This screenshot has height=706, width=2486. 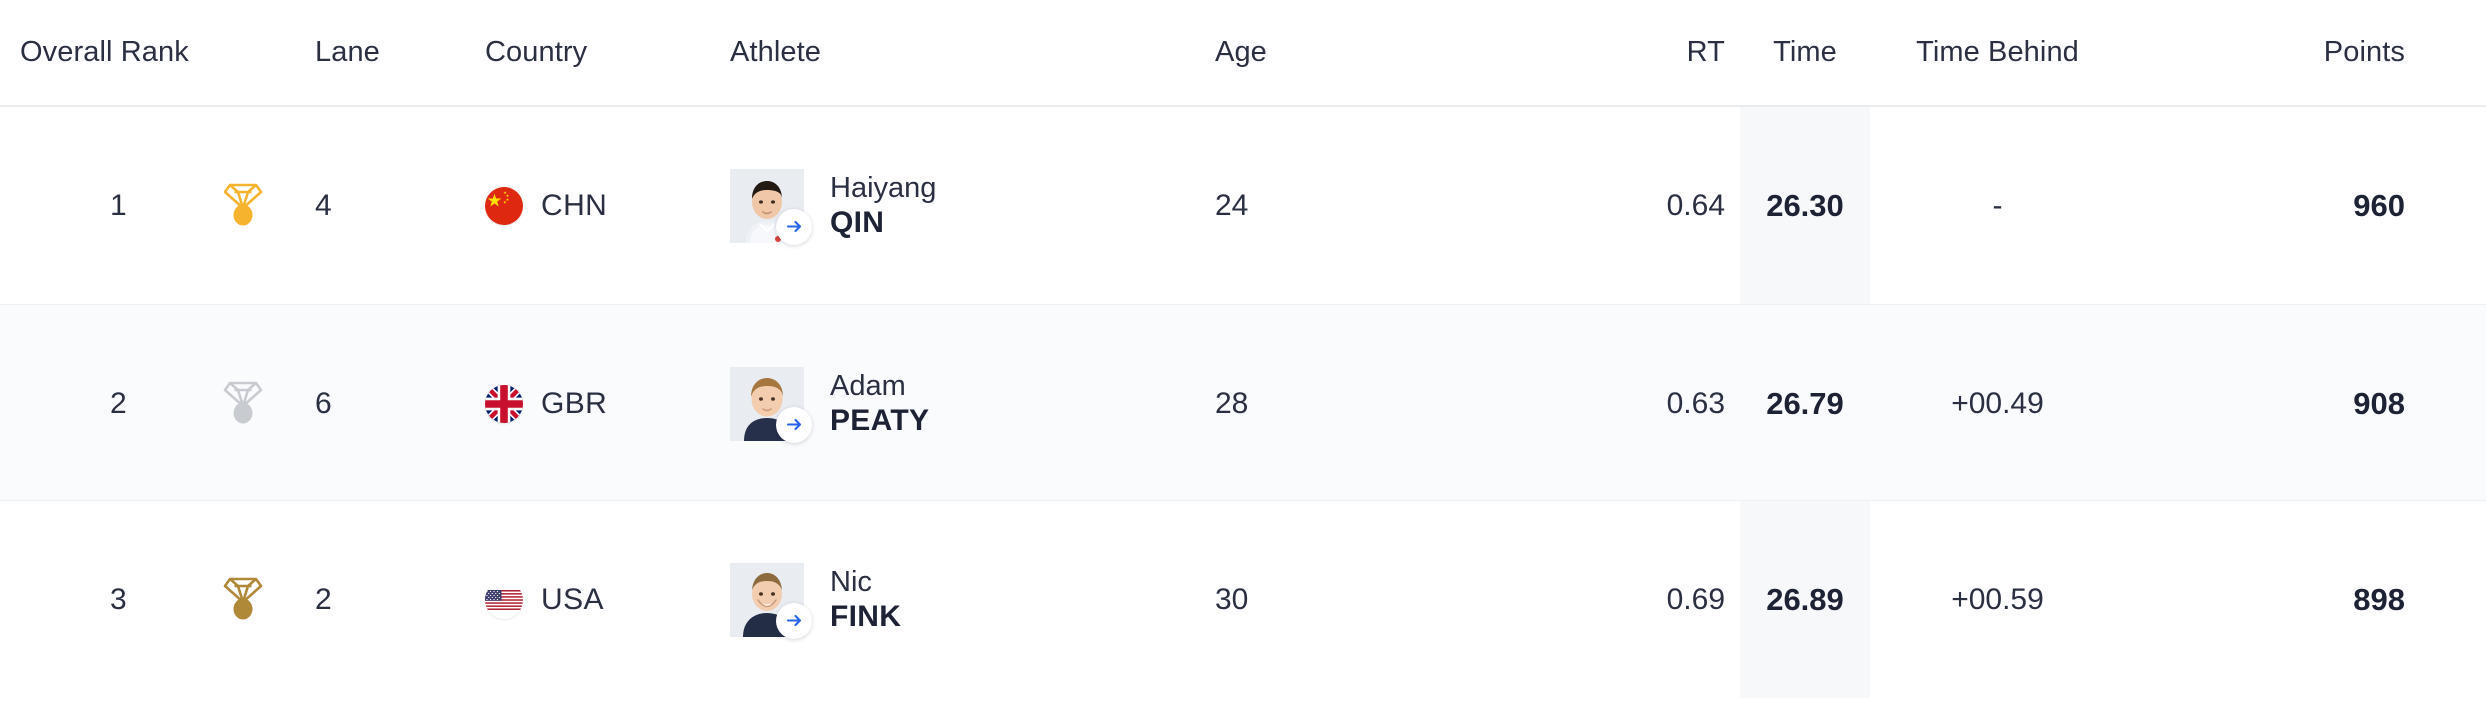 I want to click on cell-time: 26.89, so click(x=1805, y=599).